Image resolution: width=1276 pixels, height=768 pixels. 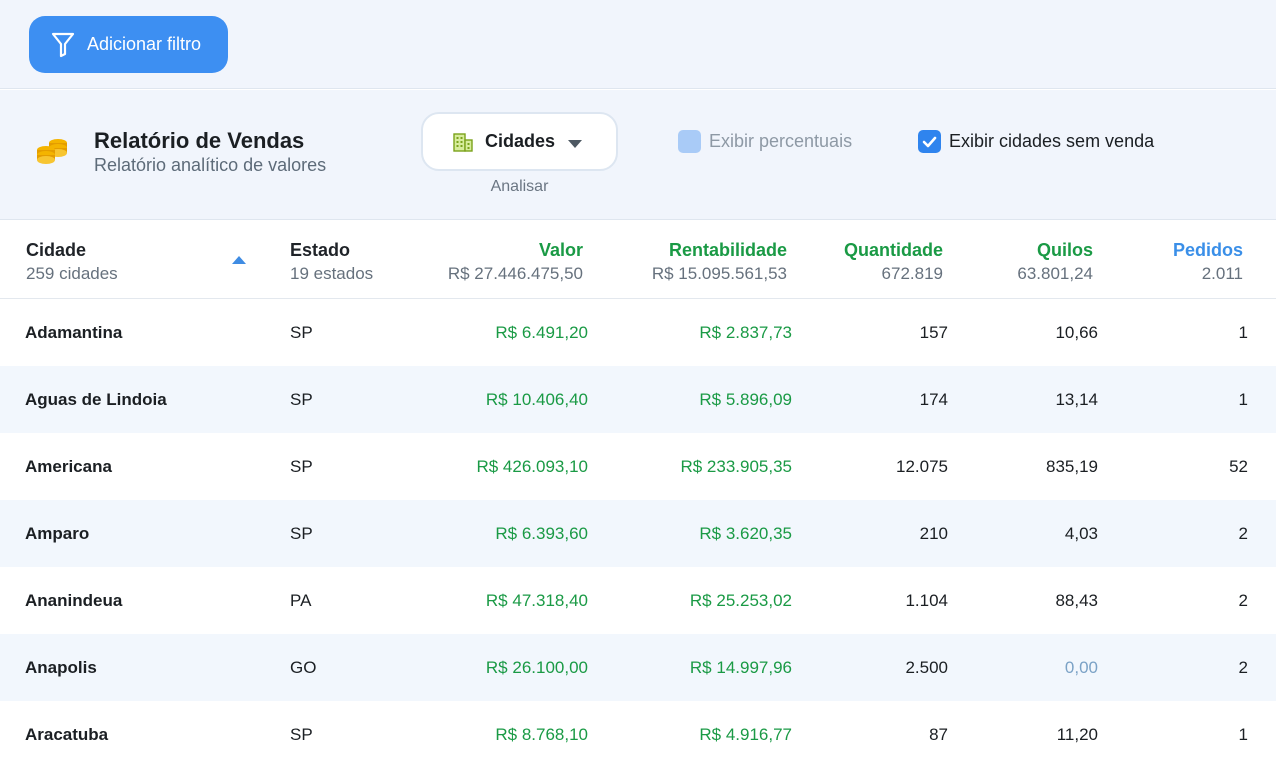 I want to click on cell-quantidade: 12.075, so click(x=922, y=466).